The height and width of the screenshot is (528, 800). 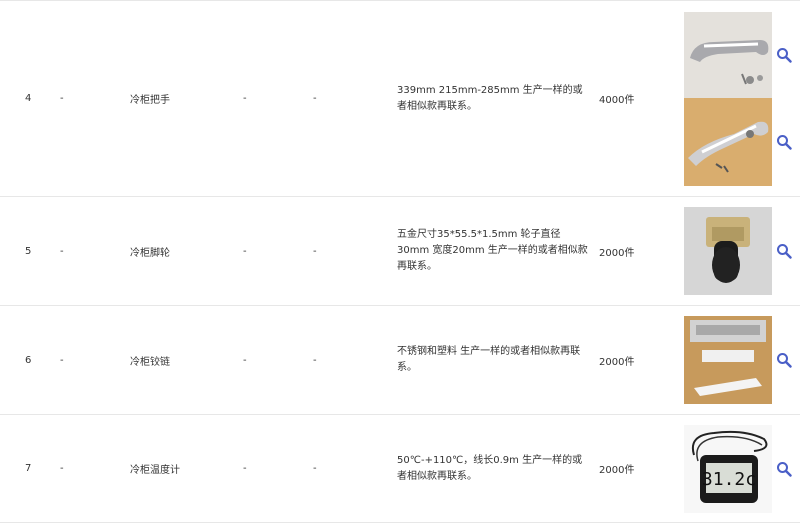 I want to click on row-number: 4, so click(x=30, y=98).